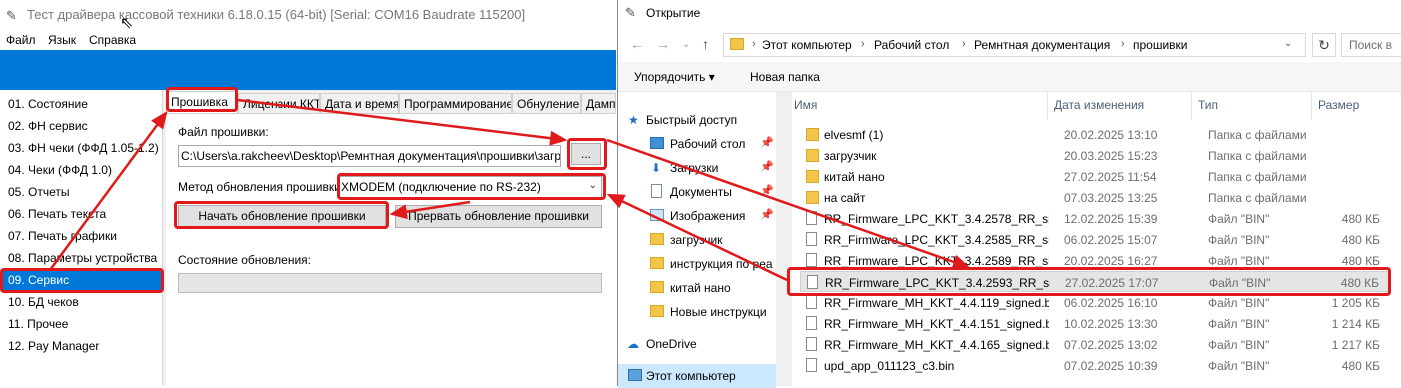 This screenshot has width=1401, height=388. What do you see at coordinates (81, 126) in the screenshot?
I see `sidebar-item-fn-service: 02. ФН сервис` at bounding box center [81, 126].